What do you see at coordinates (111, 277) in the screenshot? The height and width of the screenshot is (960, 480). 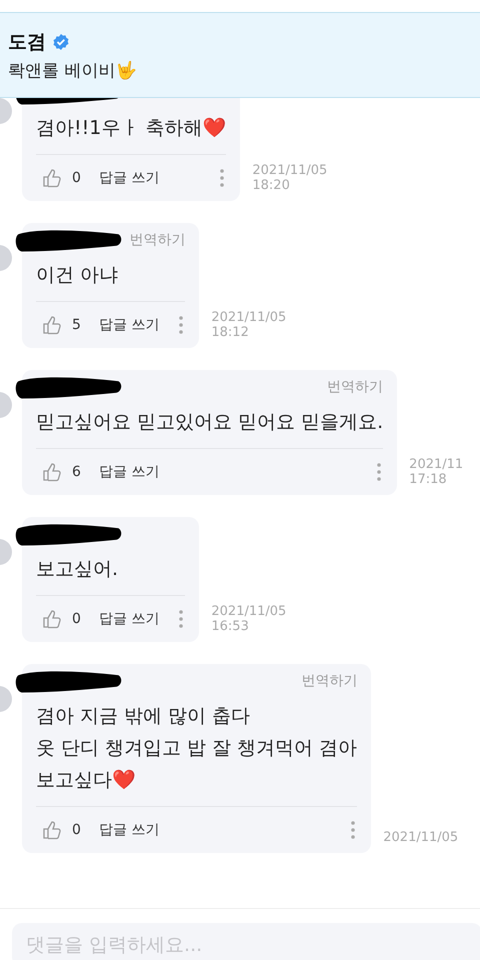 I see `comment-text: 이건 아냐` at bounding box center [111, 277].